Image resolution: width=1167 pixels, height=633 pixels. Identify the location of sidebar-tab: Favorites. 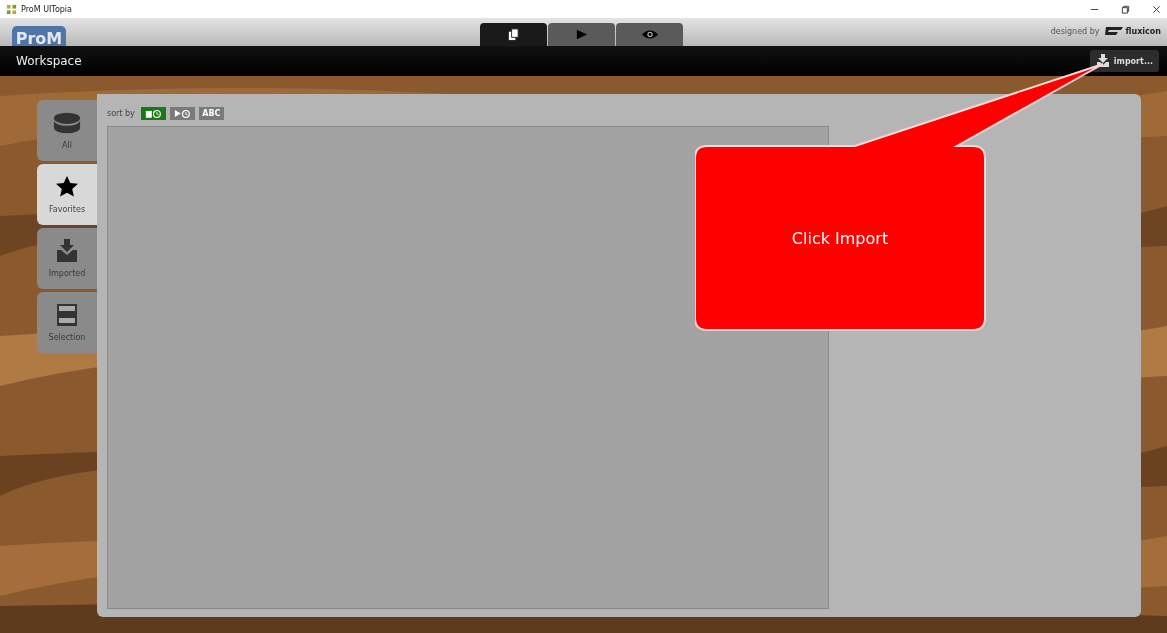
(67, 194).